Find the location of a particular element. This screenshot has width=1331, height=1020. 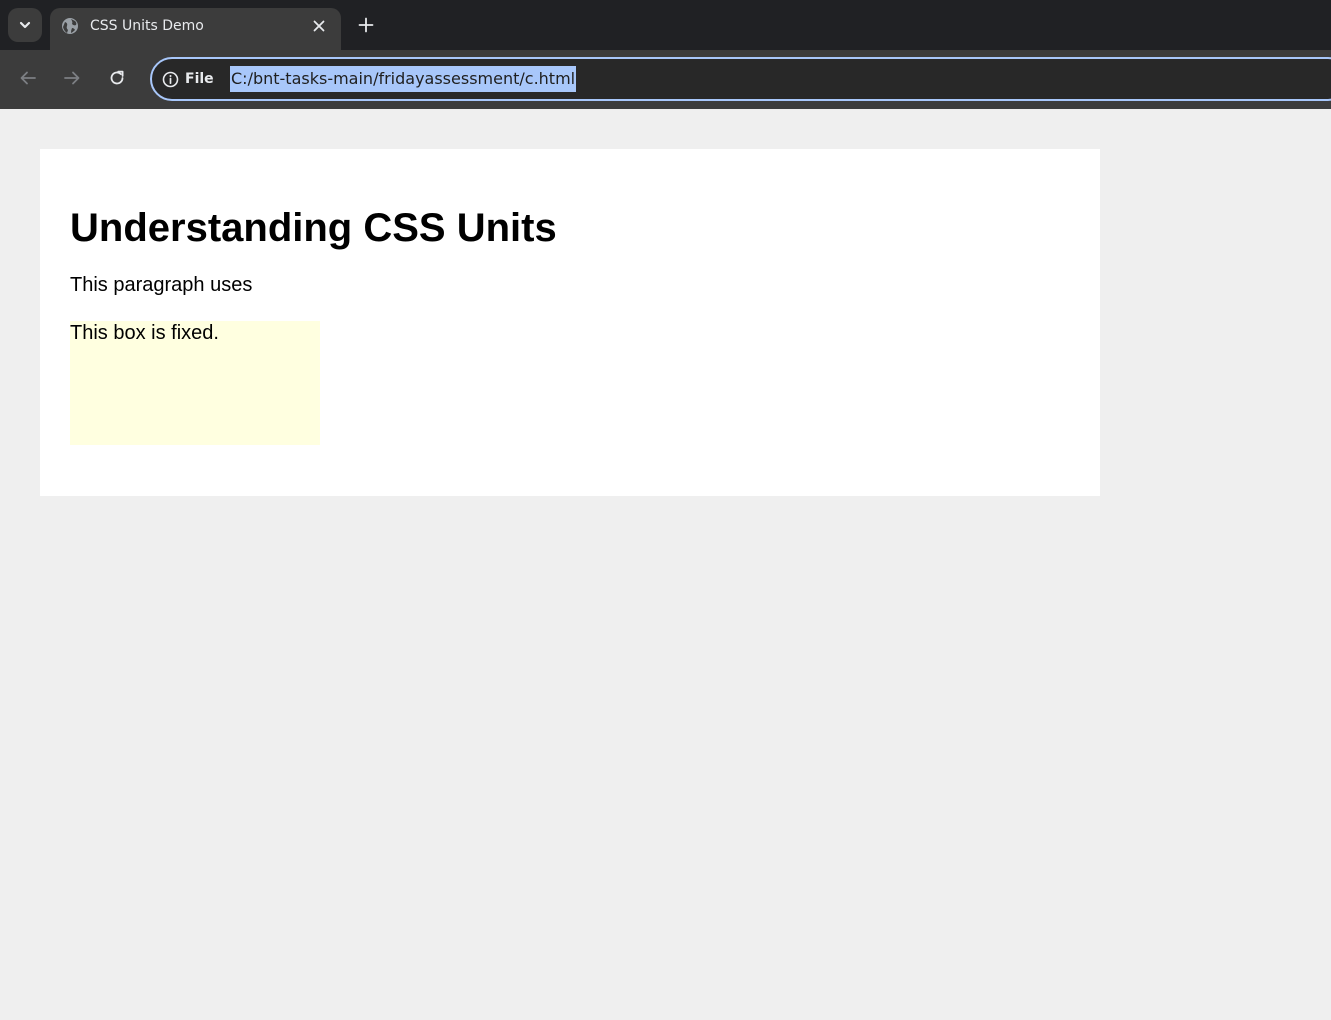

forward-button is located at coordinates (72, 78).